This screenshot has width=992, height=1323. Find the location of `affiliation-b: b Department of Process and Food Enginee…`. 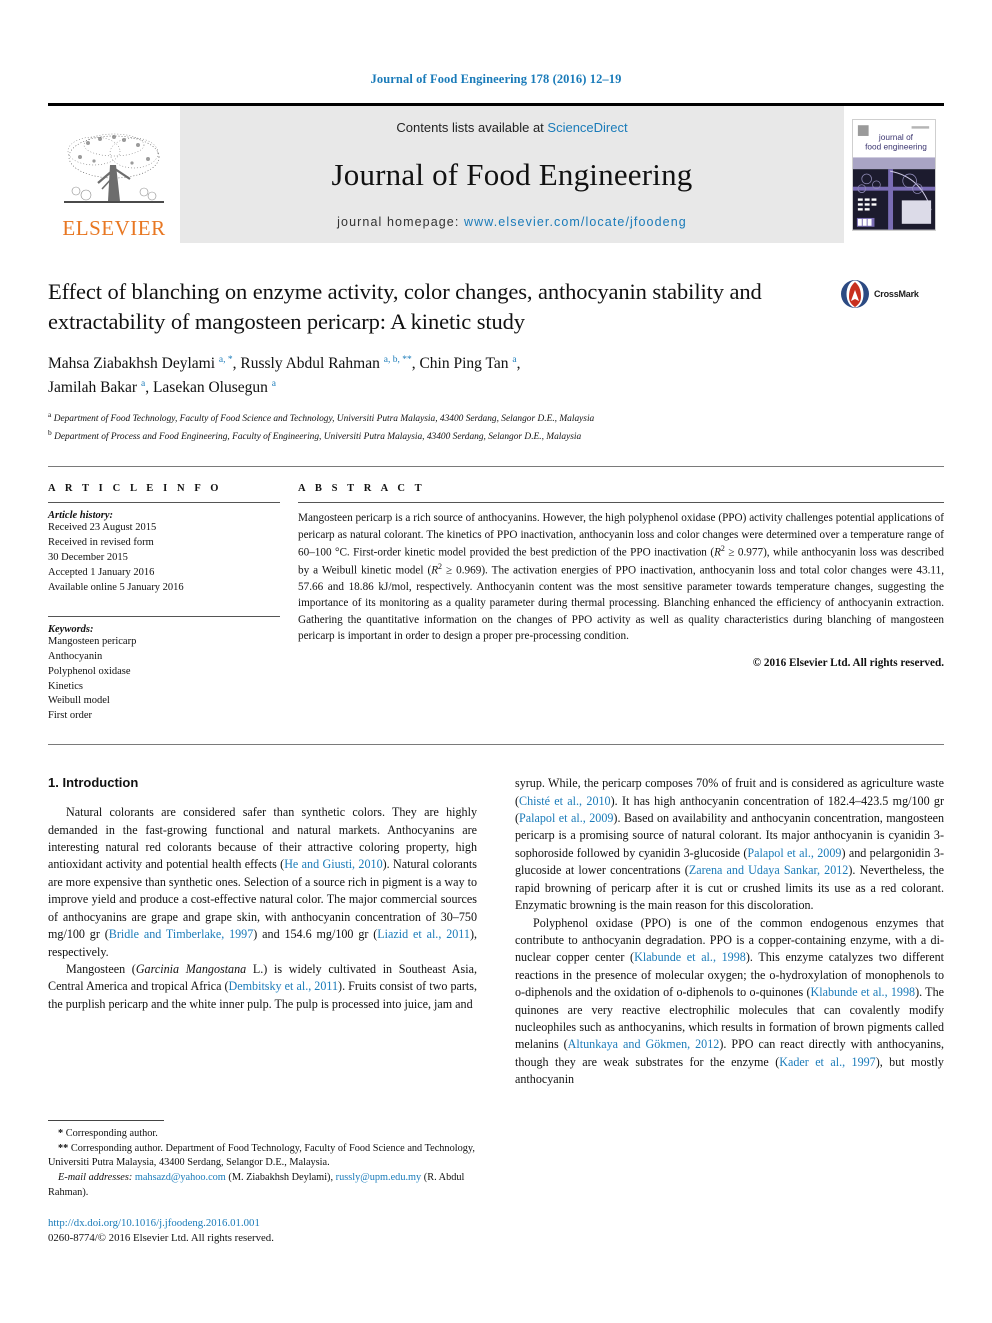

affiliation-b: b Department of Process and Food Enginee… is located at coordinates (496, 436).